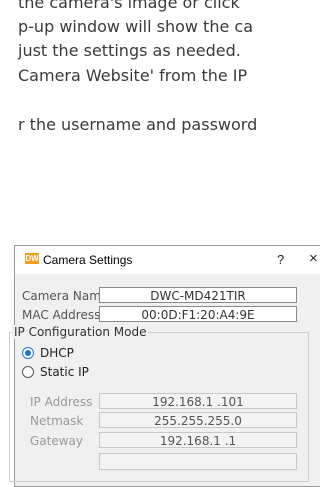 The width and height of the screenshot is (320, 487). I want to click on dhcp-radio, so click(28, 353).